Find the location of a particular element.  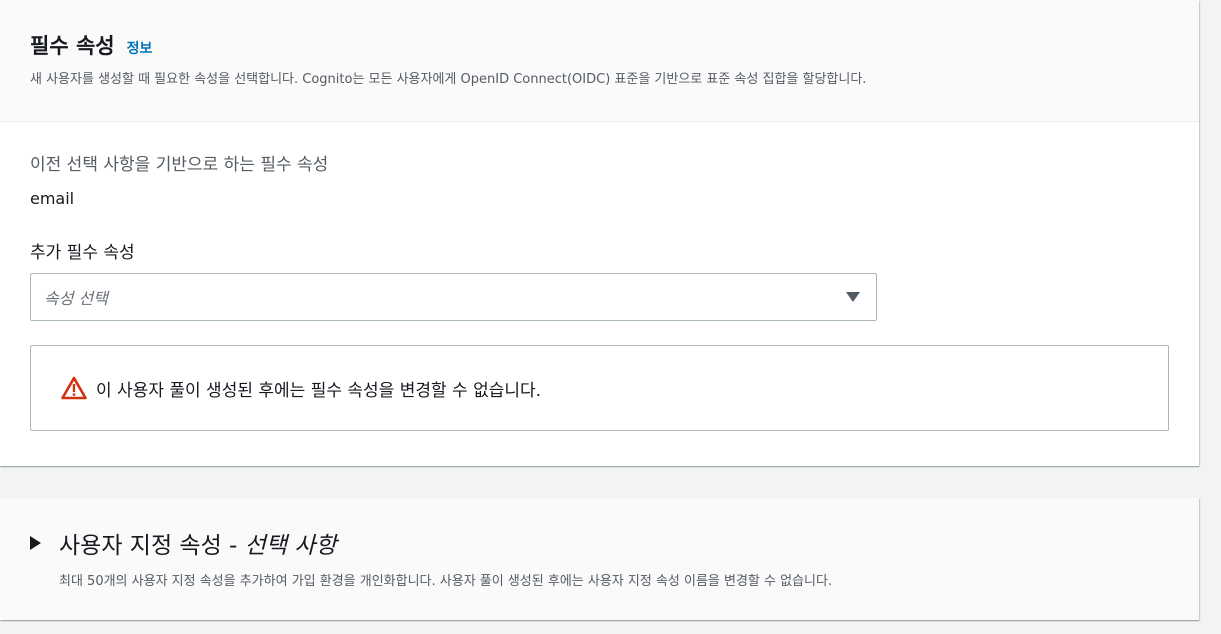

info-link: 정보 is located at coordinates (140, 48).